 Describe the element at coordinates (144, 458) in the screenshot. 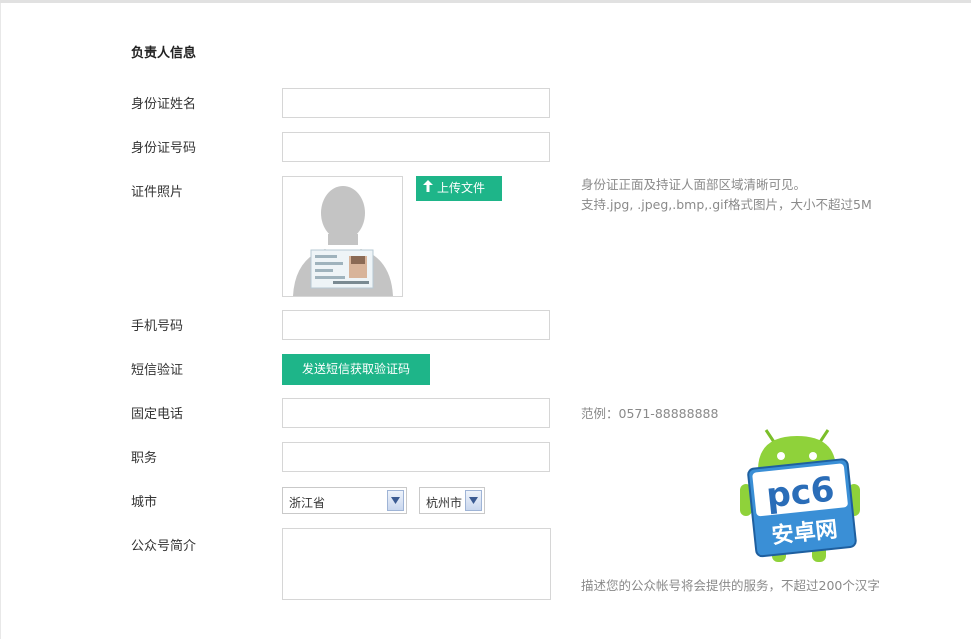

I see `position-label: 职务` at that location.